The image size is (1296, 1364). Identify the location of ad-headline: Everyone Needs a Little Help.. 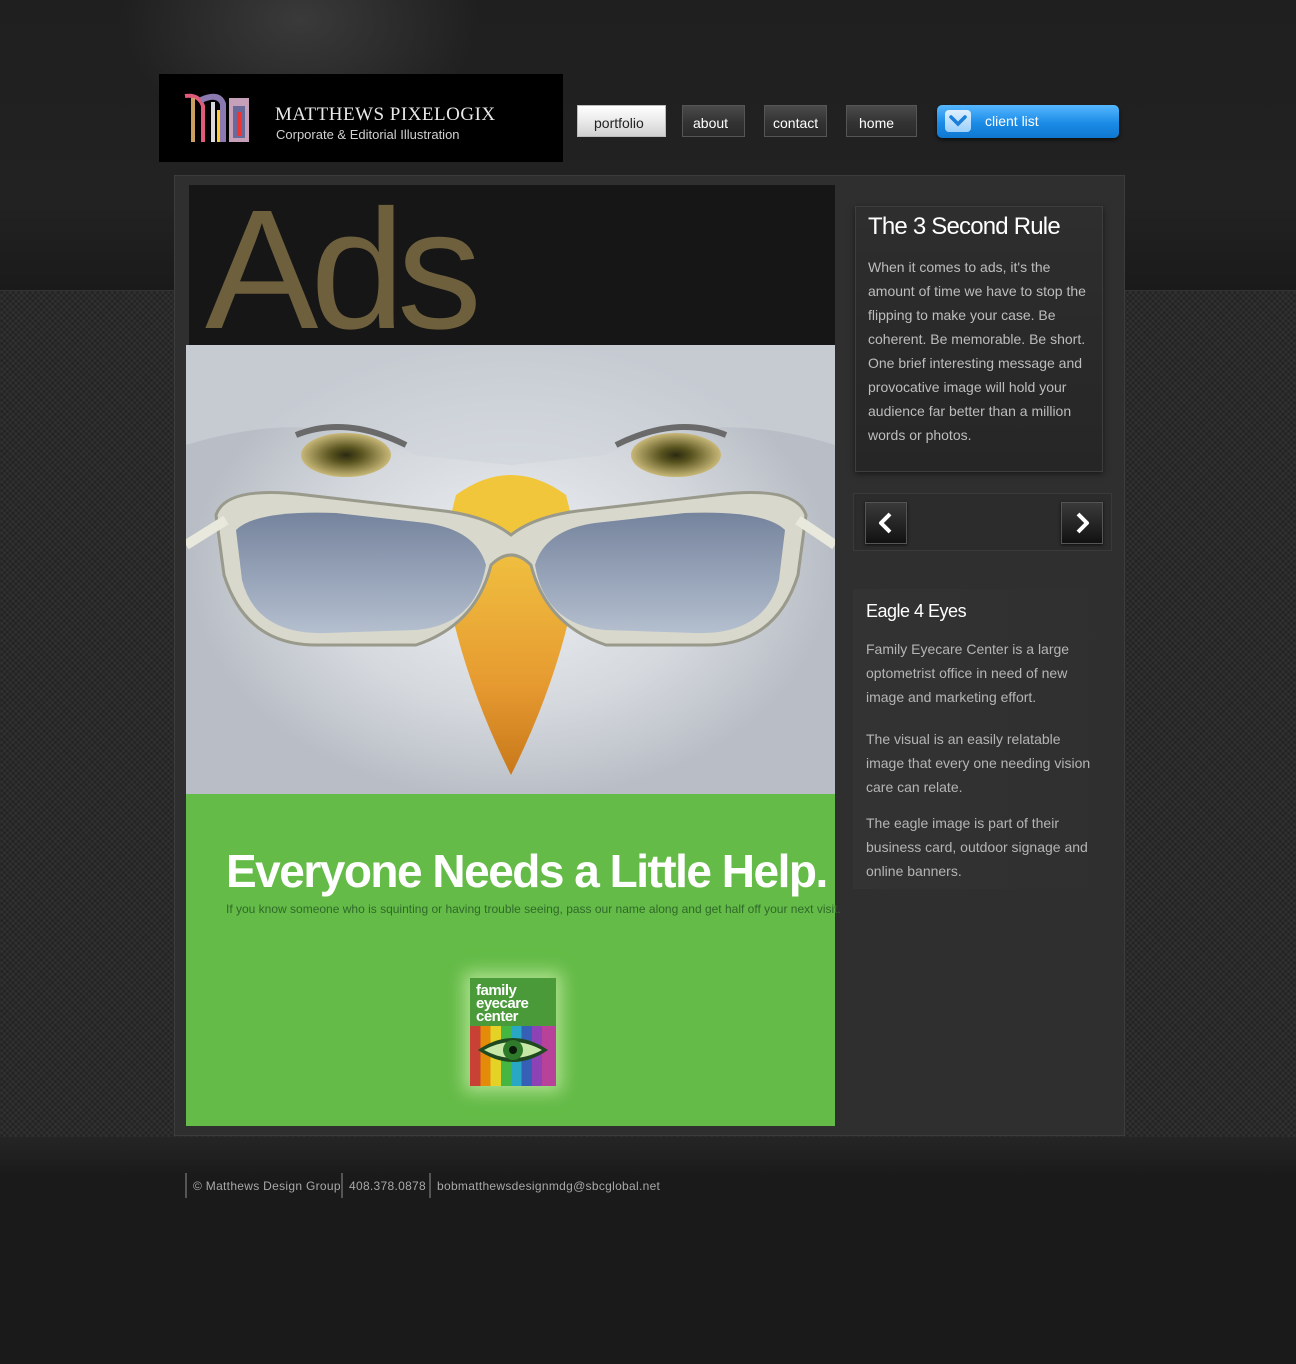
(527, 871).